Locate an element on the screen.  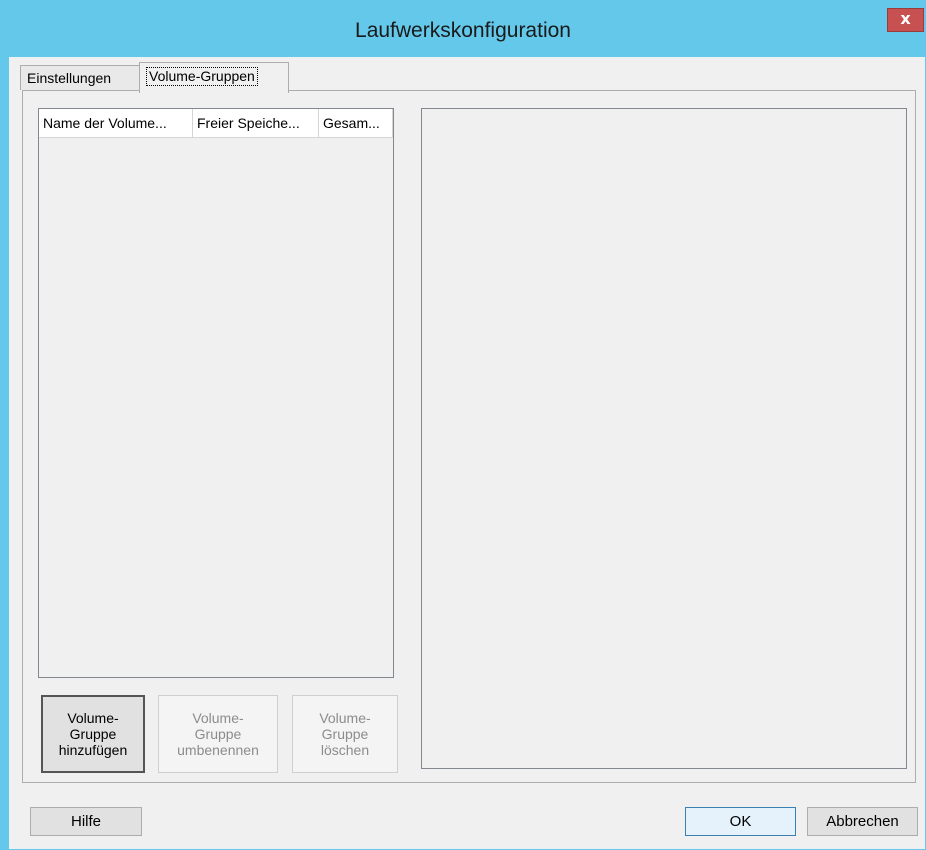
help-button: Hilfe is located at coordinates (86, 821).